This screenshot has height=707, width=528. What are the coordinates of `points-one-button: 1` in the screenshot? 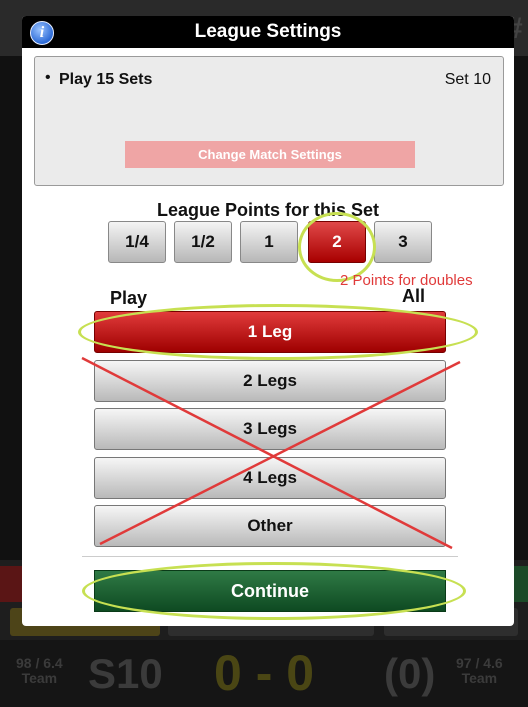 It's located at (269, 242).